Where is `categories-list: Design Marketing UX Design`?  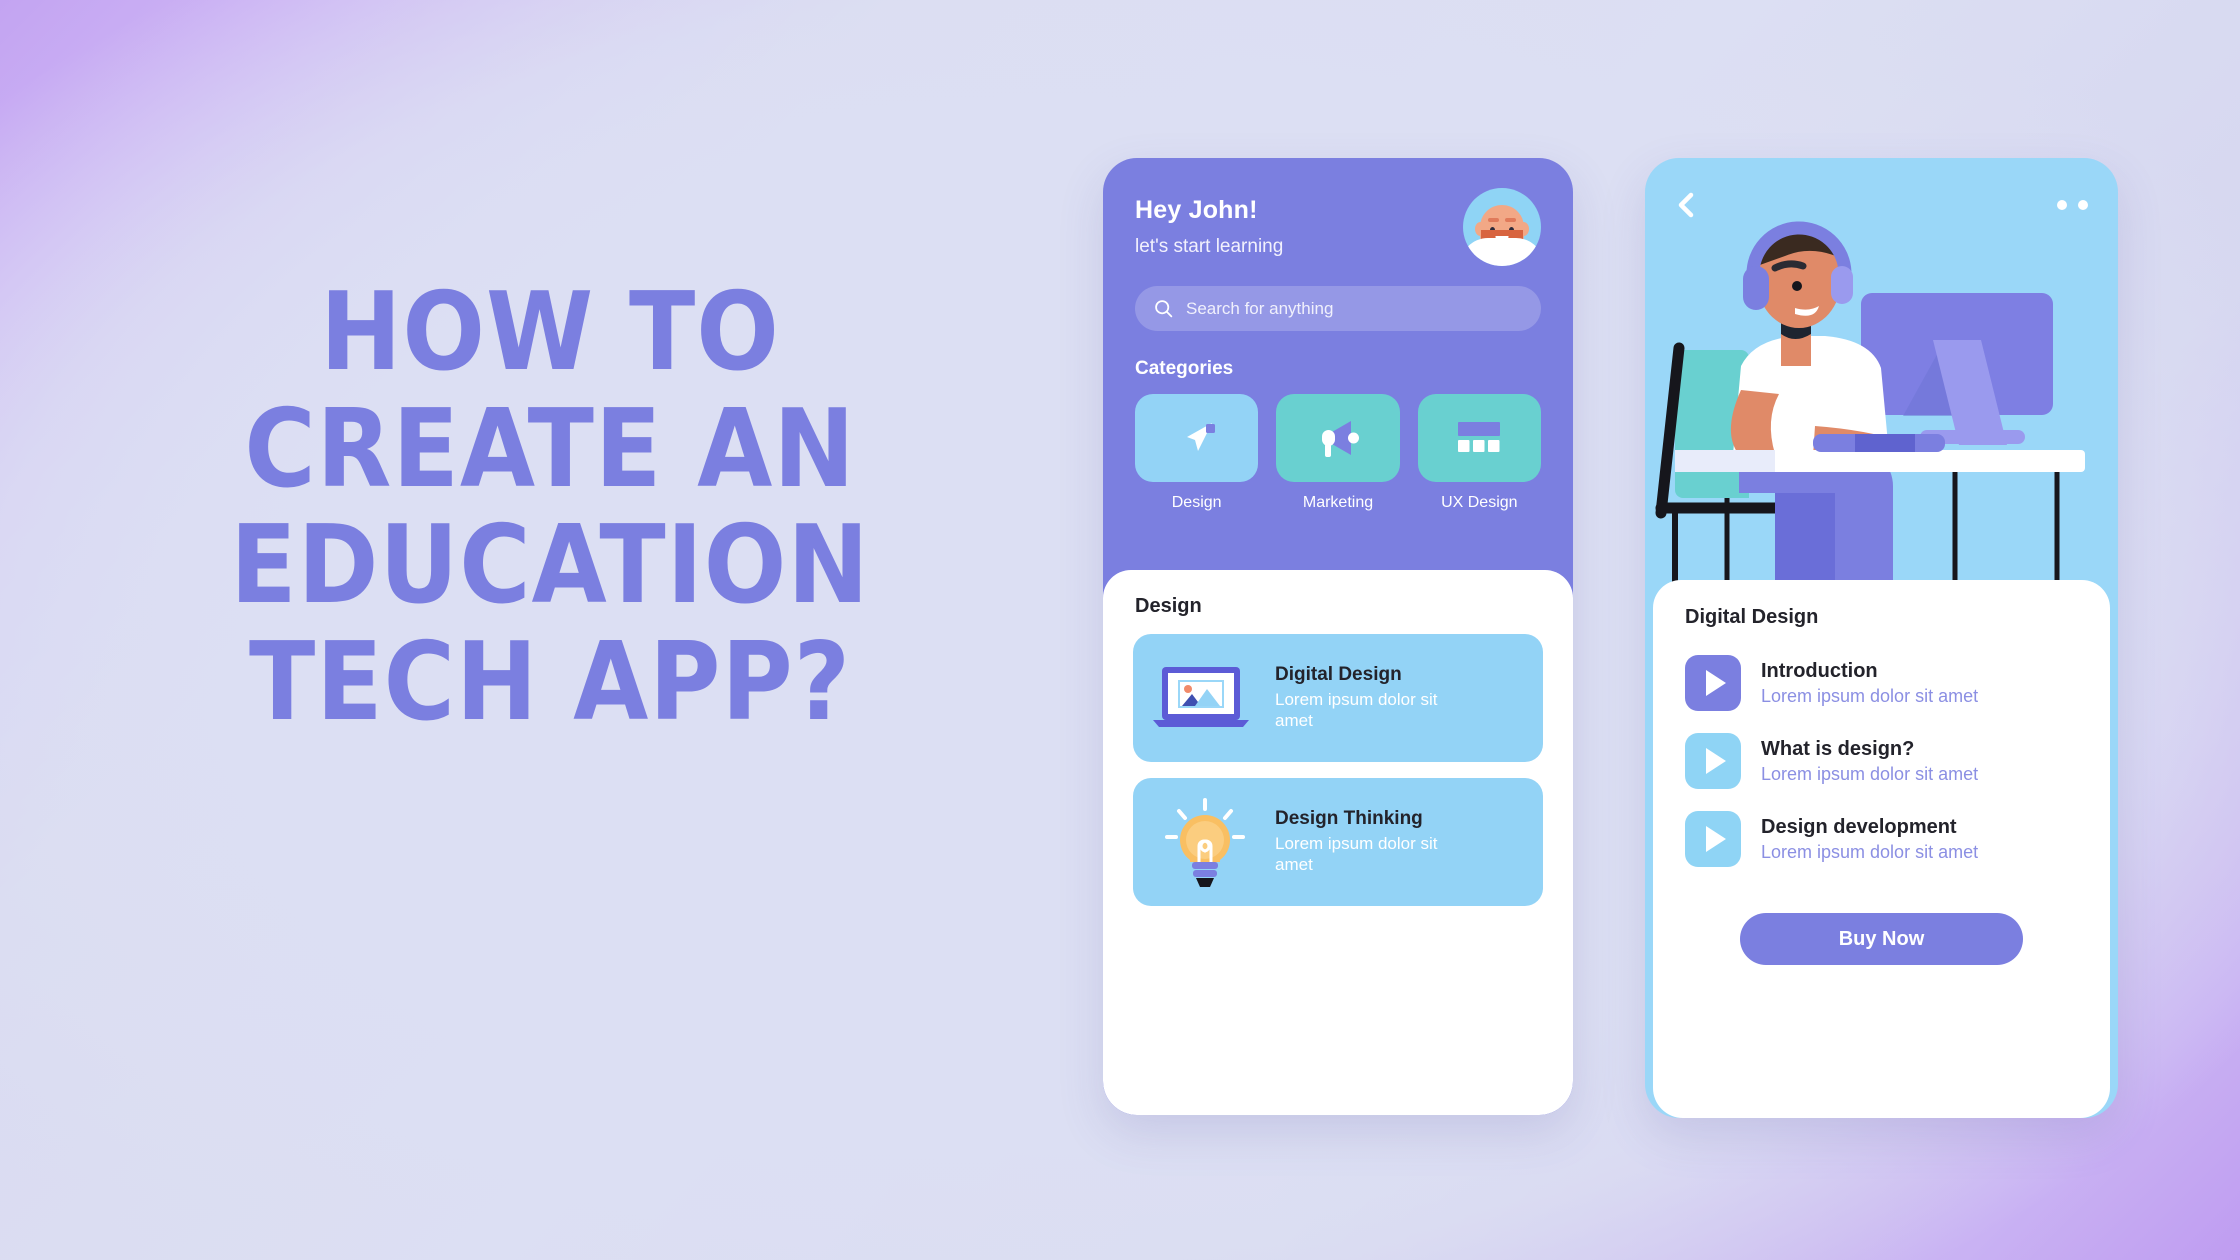
categories-list: Design Marketing UX Design is located at coordinates (1338, 453).